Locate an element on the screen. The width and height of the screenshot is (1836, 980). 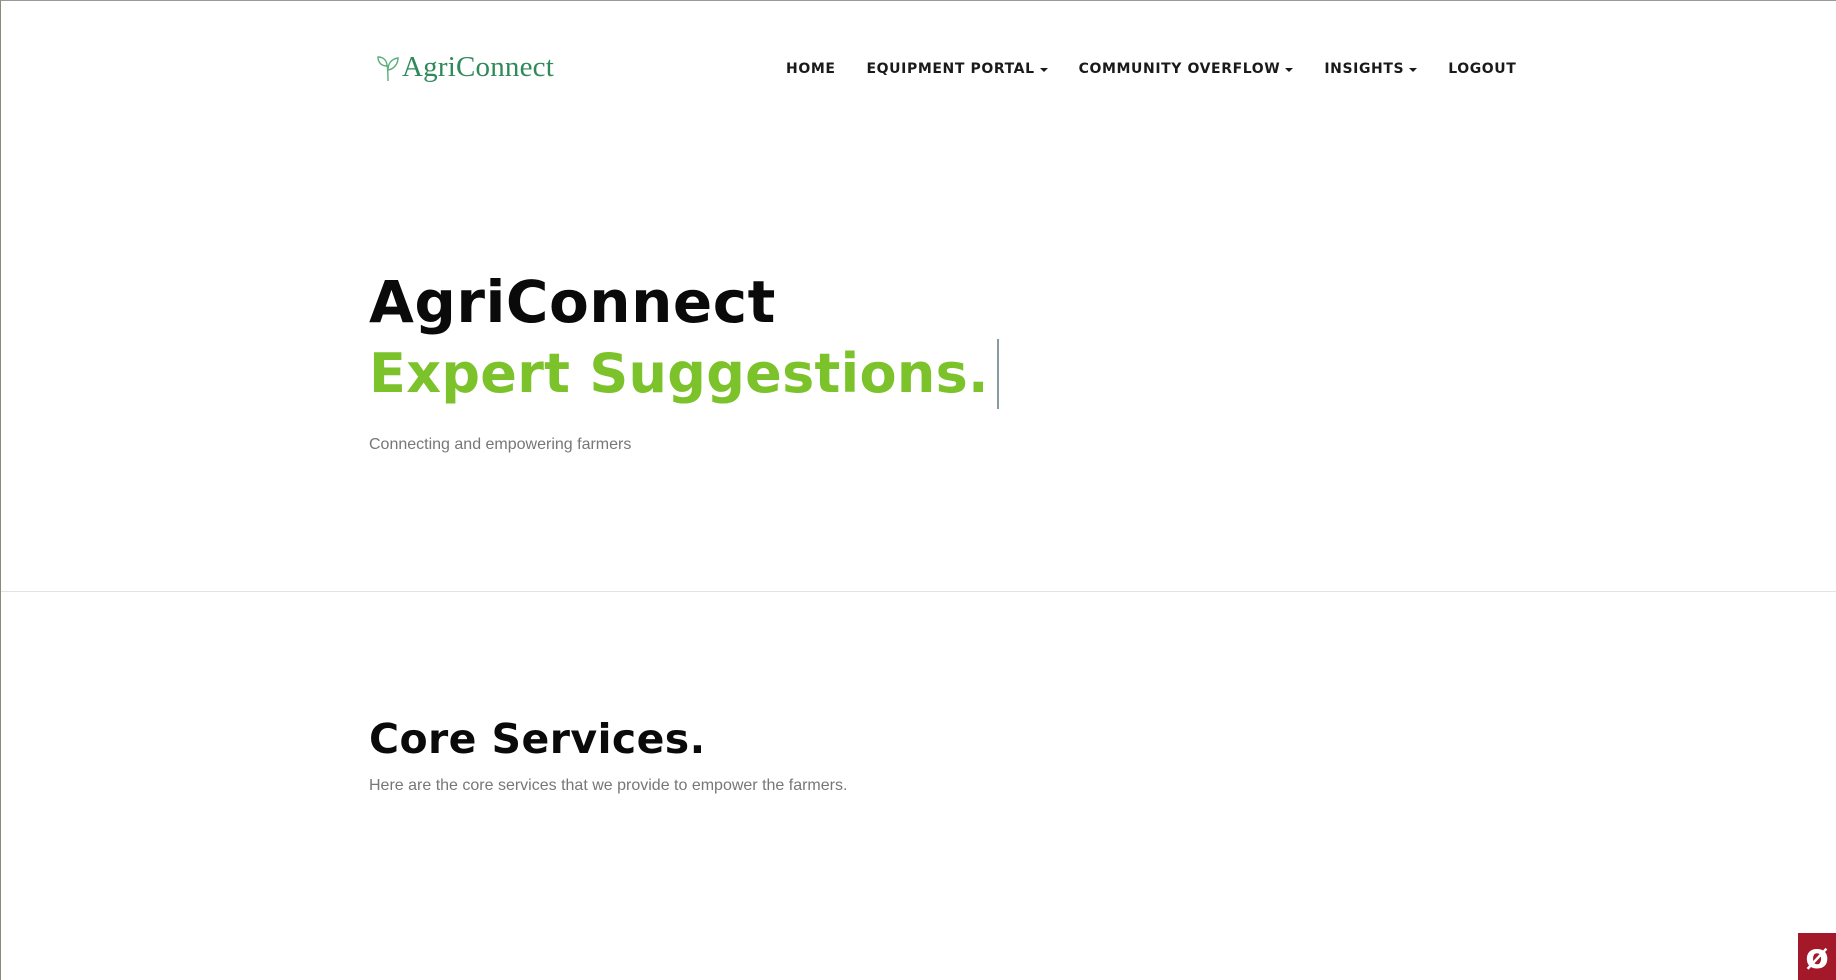
nav-logout: LOGOUT is located at coordinates (1482, 69).